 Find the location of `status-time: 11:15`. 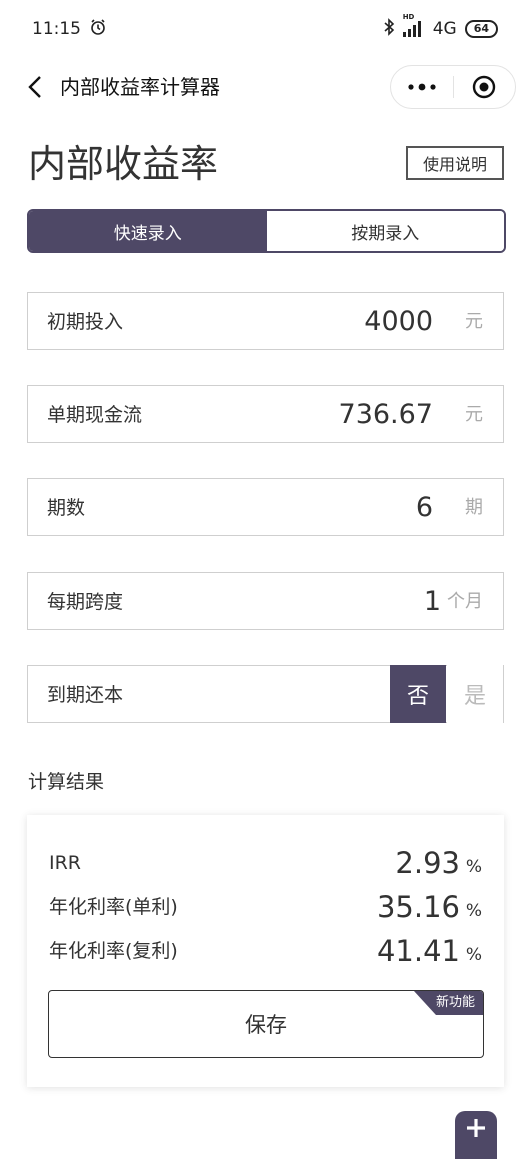

status-time: 11:15 is located at coordinates (56, 29).